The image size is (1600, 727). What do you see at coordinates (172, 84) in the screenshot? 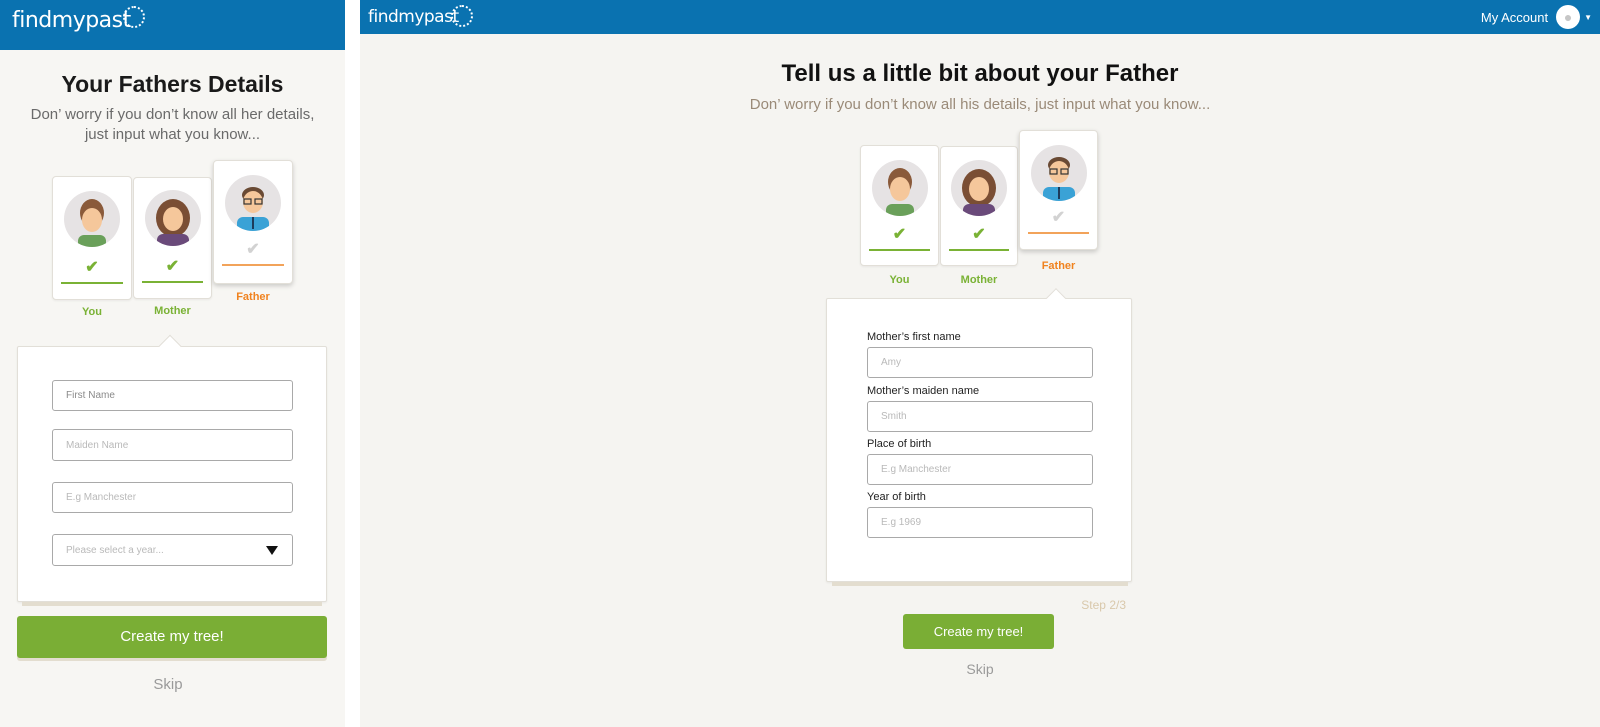
I see `page-title: Your Fathers Details` at bounding box center [172, 84].